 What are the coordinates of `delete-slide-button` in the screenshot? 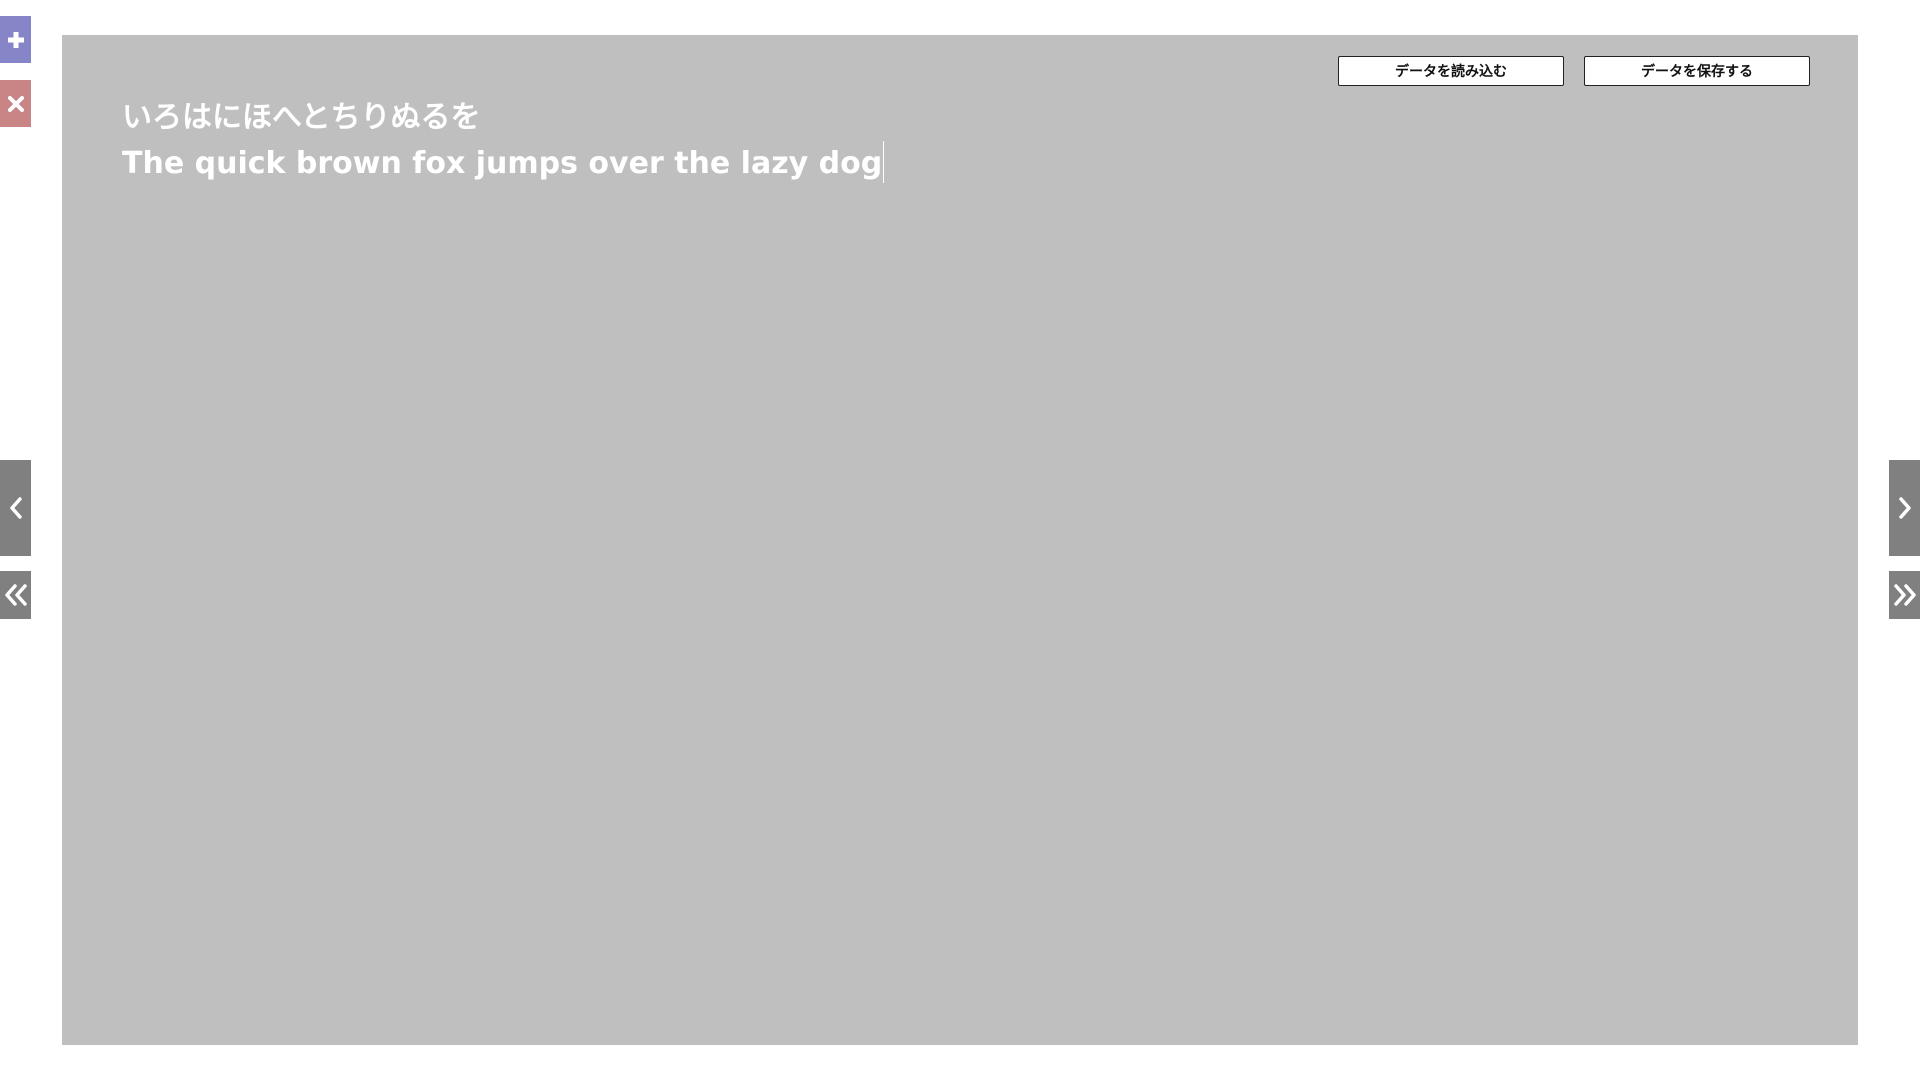 It's located at (15, 103).